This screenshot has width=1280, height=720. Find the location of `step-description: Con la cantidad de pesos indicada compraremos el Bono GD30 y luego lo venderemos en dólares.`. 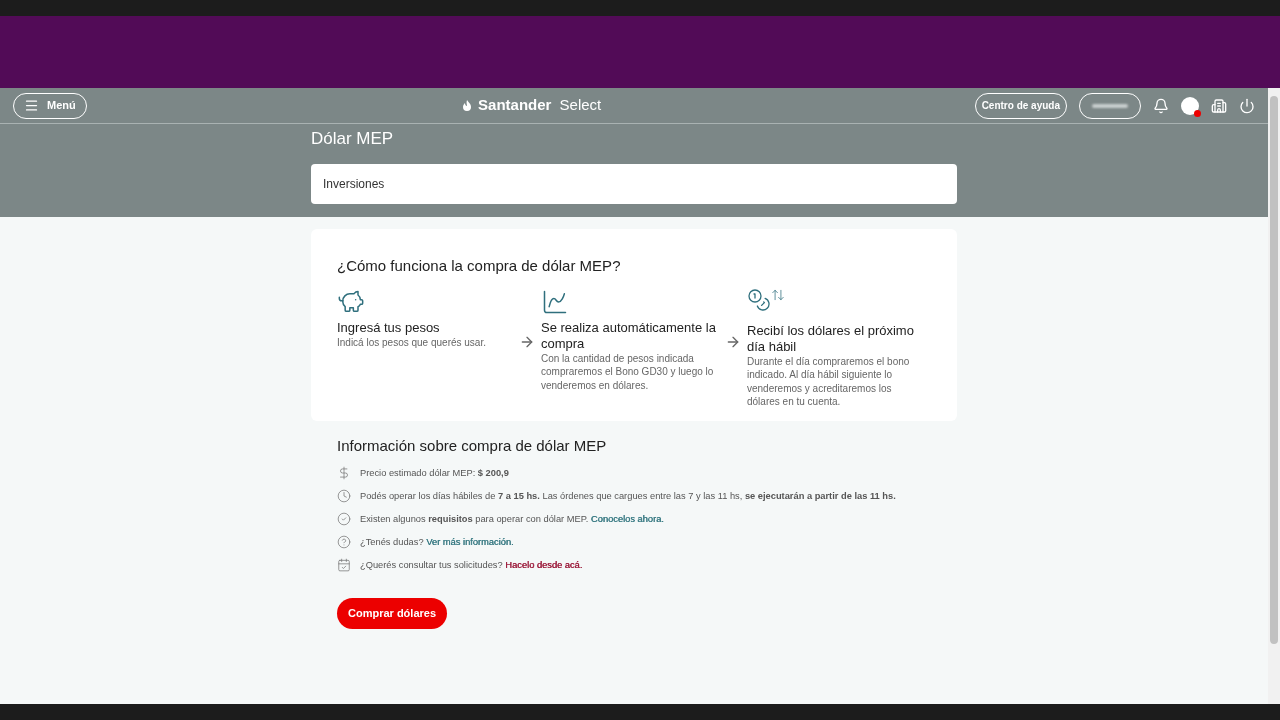

step-description: Con la cantidad de pesos indicada compraremos el Bono GD30 y luego lo venderemos en dólares. is located at coordinates (628, 371).